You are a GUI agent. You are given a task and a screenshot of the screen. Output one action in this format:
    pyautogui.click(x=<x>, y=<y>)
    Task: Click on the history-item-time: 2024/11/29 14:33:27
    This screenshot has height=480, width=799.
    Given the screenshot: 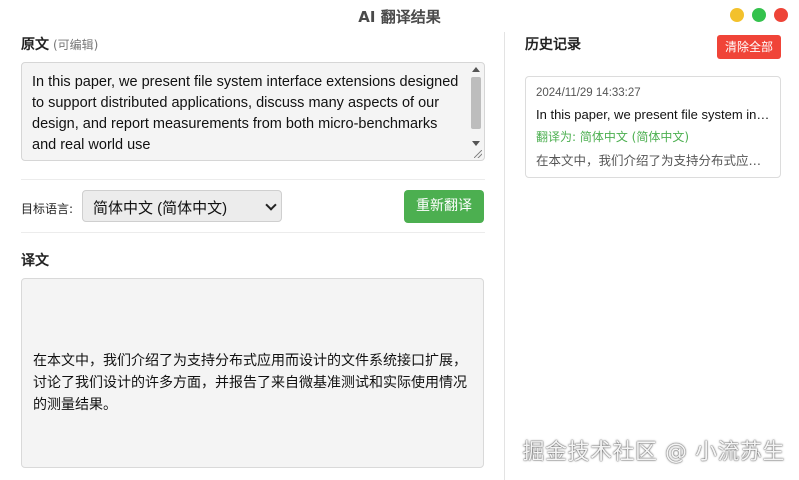 What is the action you would take?
    pyautogui.click(x=588, y=93)
    